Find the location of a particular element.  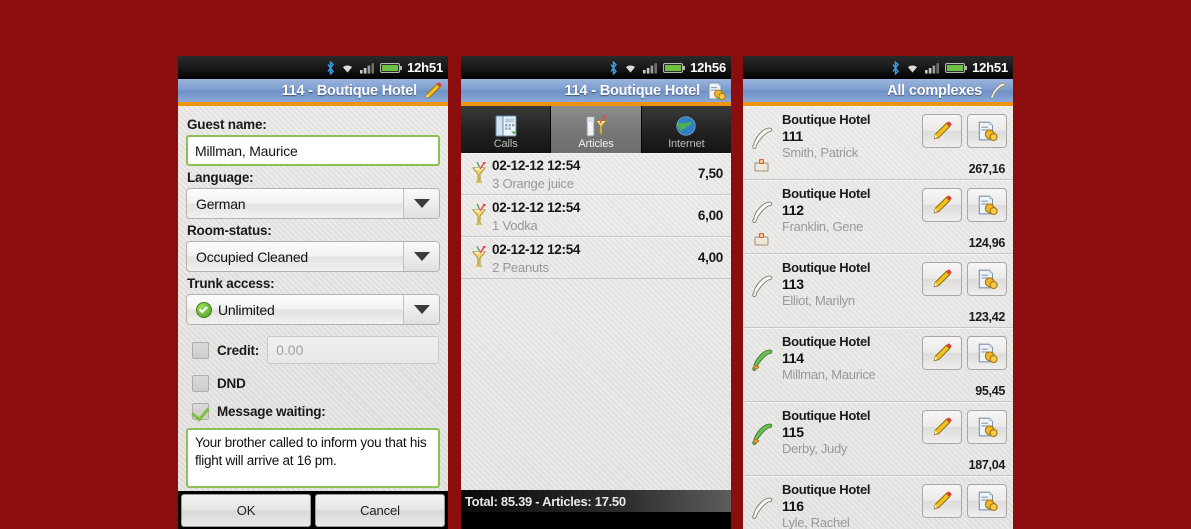

room-info: Boutique Hotel 113 Elliot, Marilyn is located at coordinates (852, 292).